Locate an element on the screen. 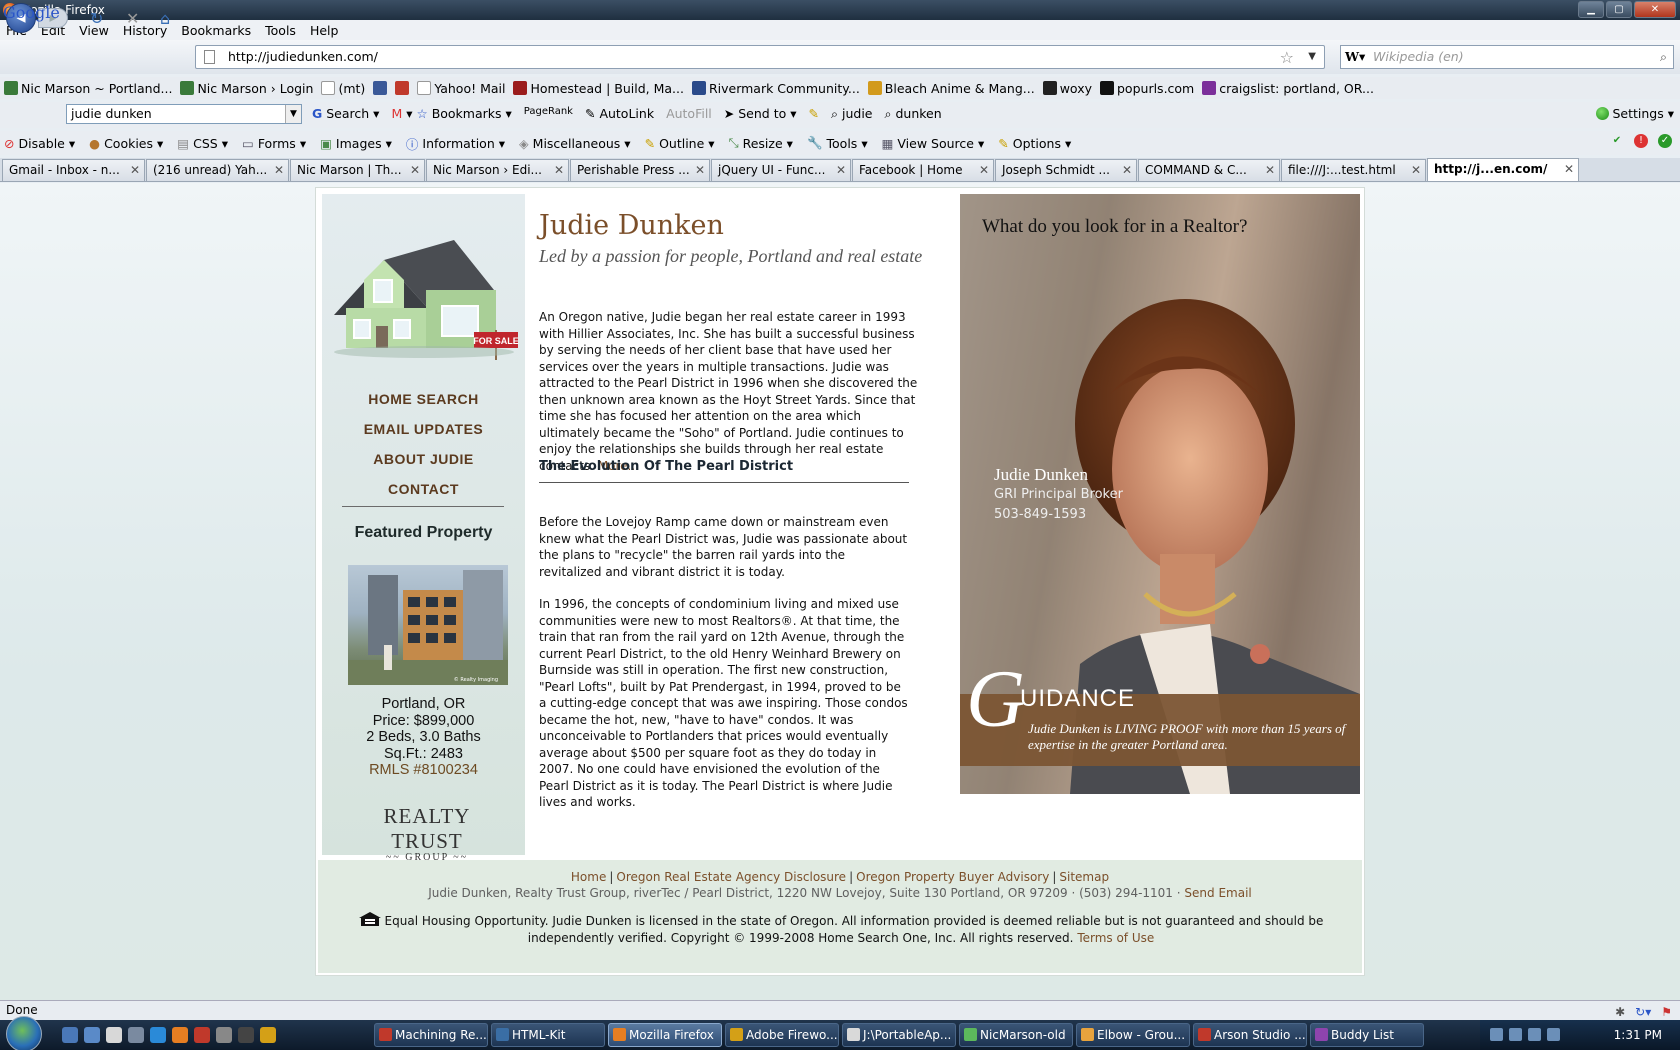 The height and width of the screenshot is (1050, 1680). search-input: W▾ Wikipedia (en) ⌕ is located at coordinates (1507, 57).